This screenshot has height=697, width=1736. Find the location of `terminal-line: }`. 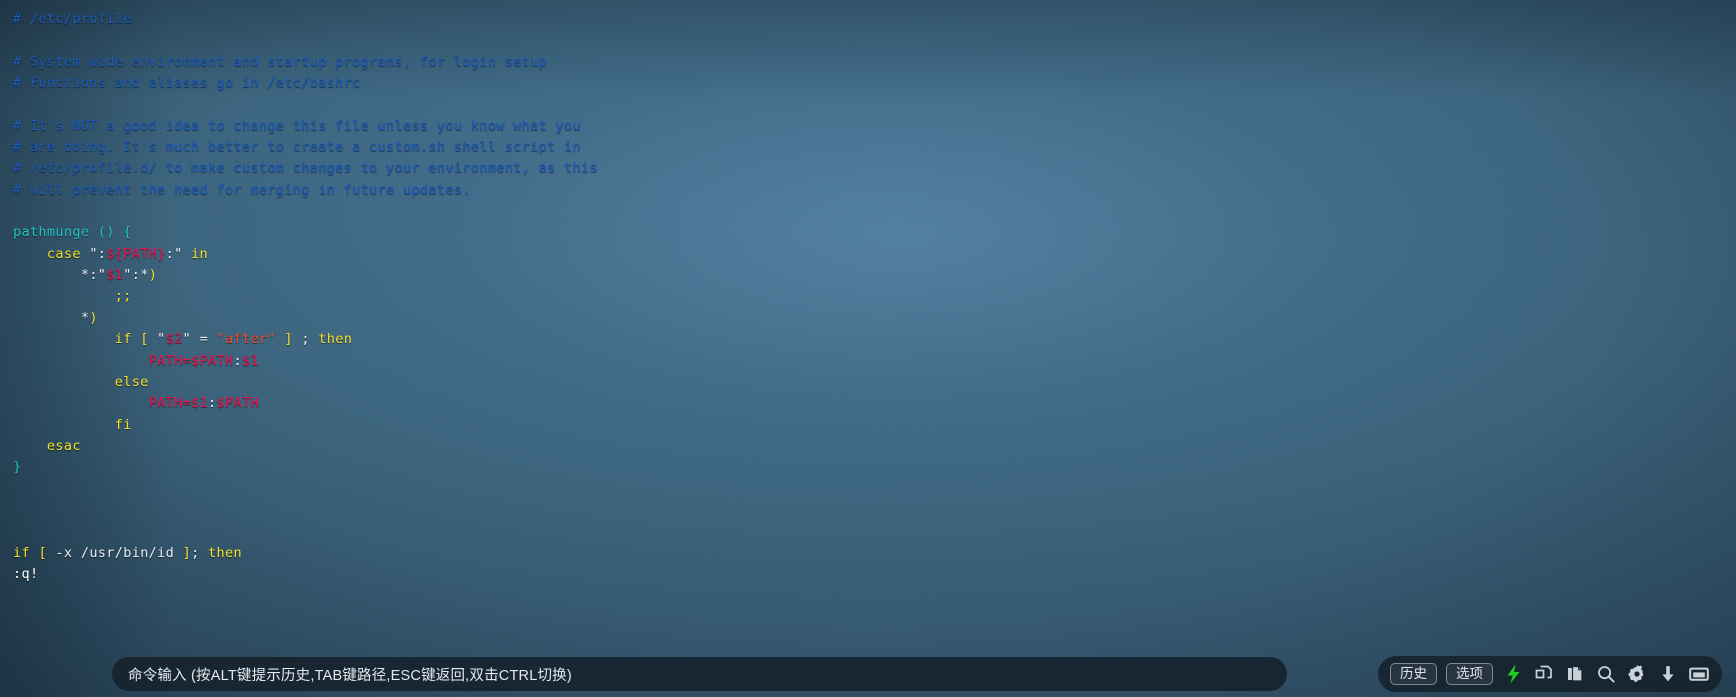

terminal-line: } is located at coordinates (874, 467).